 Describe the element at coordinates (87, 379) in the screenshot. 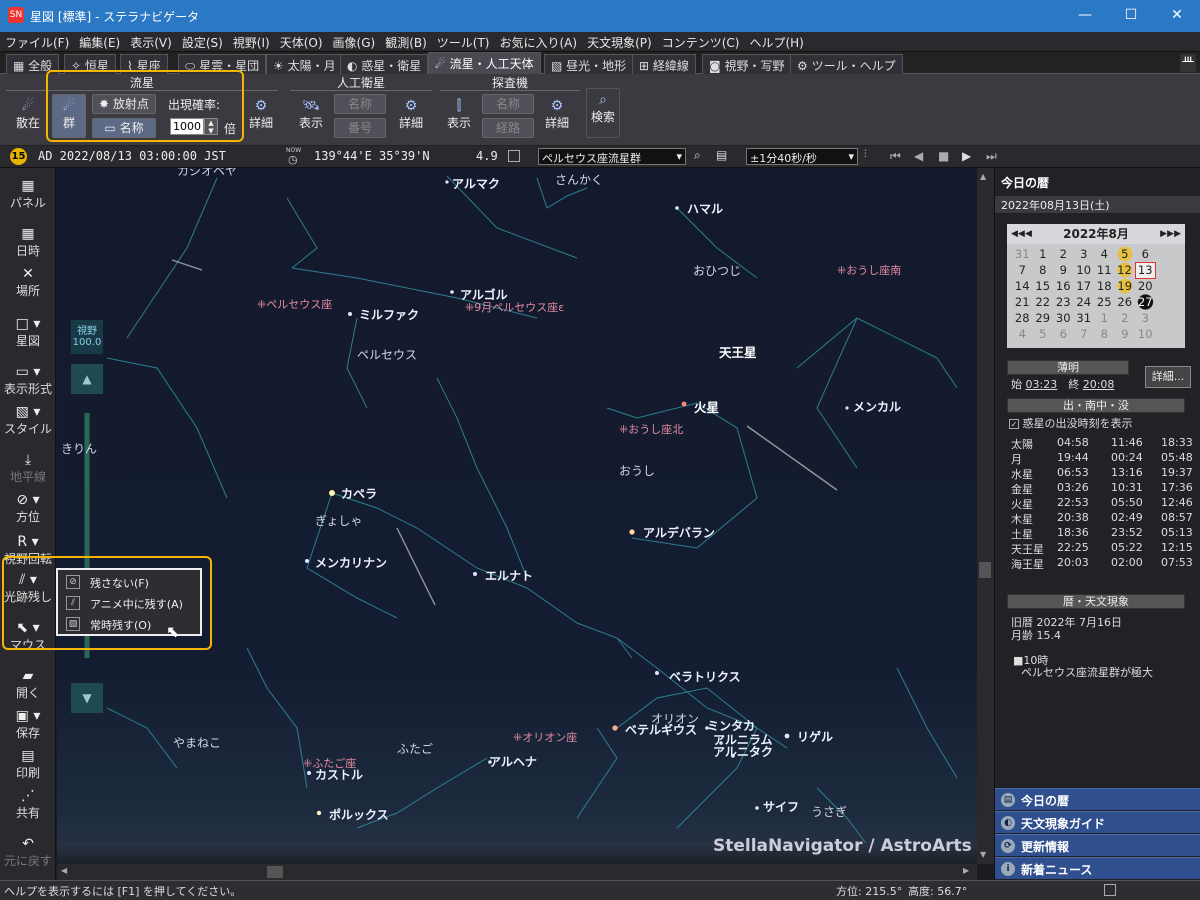

I see `zoom-in-button: ▲` at that location.